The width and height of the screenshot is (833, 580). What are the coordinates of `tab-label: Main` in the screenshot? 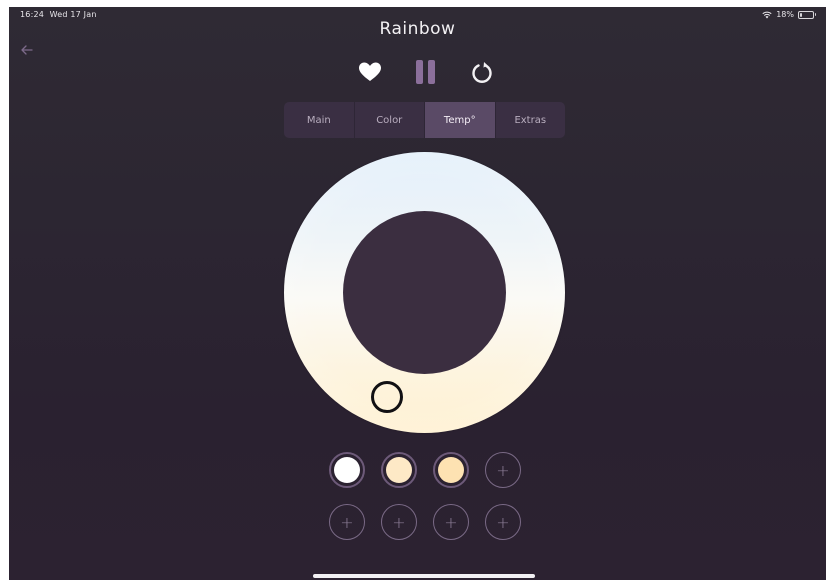 It's located at (318, 120).